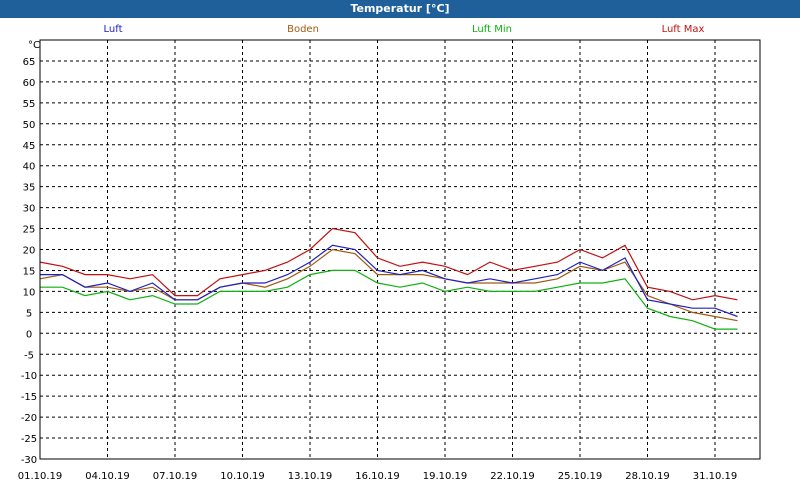 This screenshot has height=500, width=800. I want to click on y-tick-label: 40, so click(29, 167).